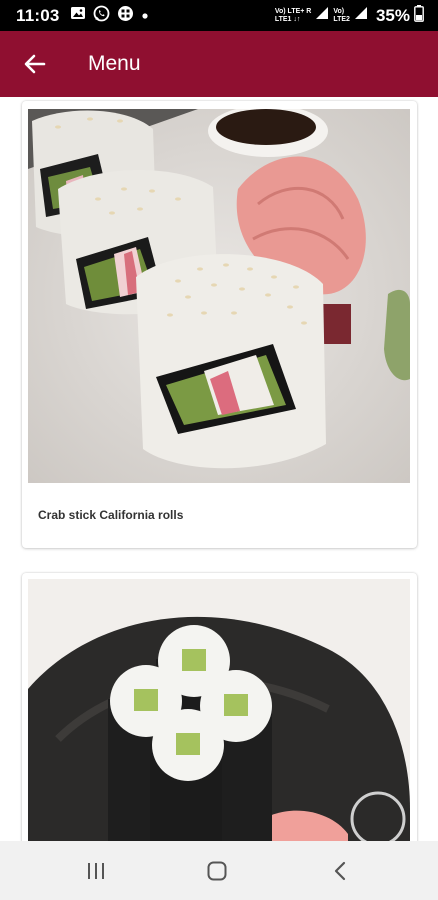 The height and width of the screenshot is (900, 438). I want to click on recents-icon, so click(96, 871).